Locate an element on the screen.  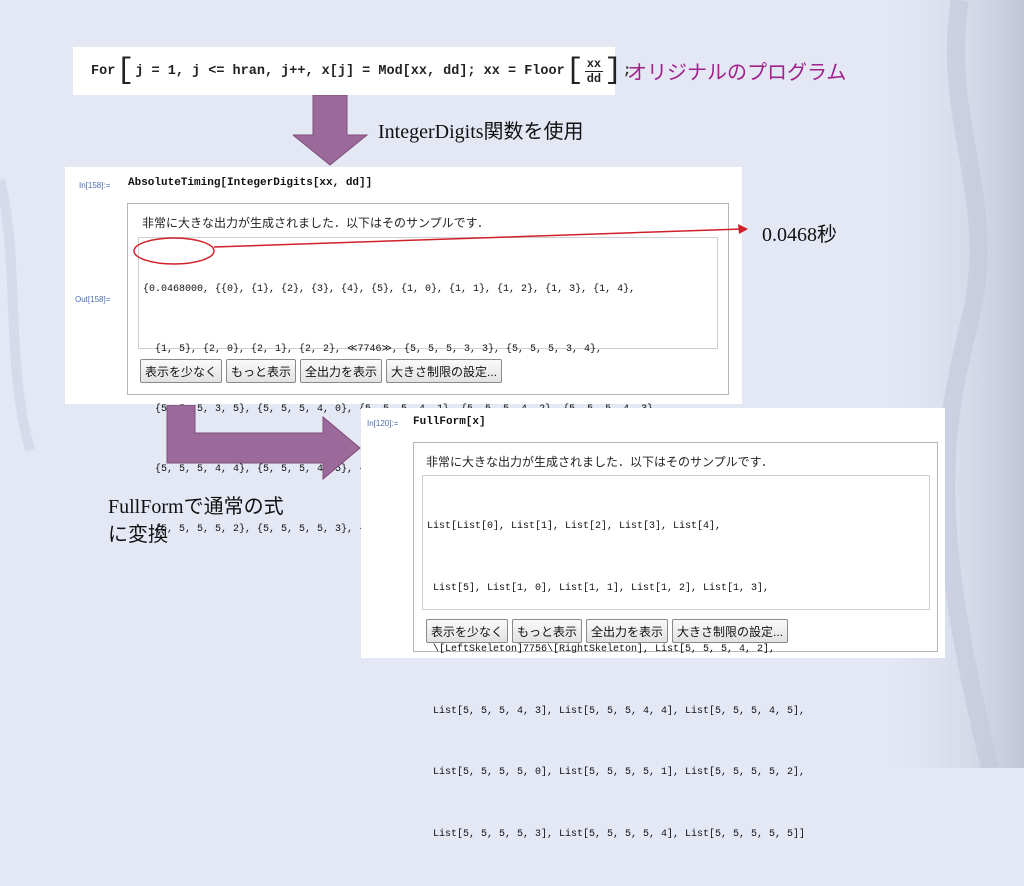
output-message-2: 非常に大きな出力が生成されました．以下はそのサンプルです． is located at coordinates (600, 462).